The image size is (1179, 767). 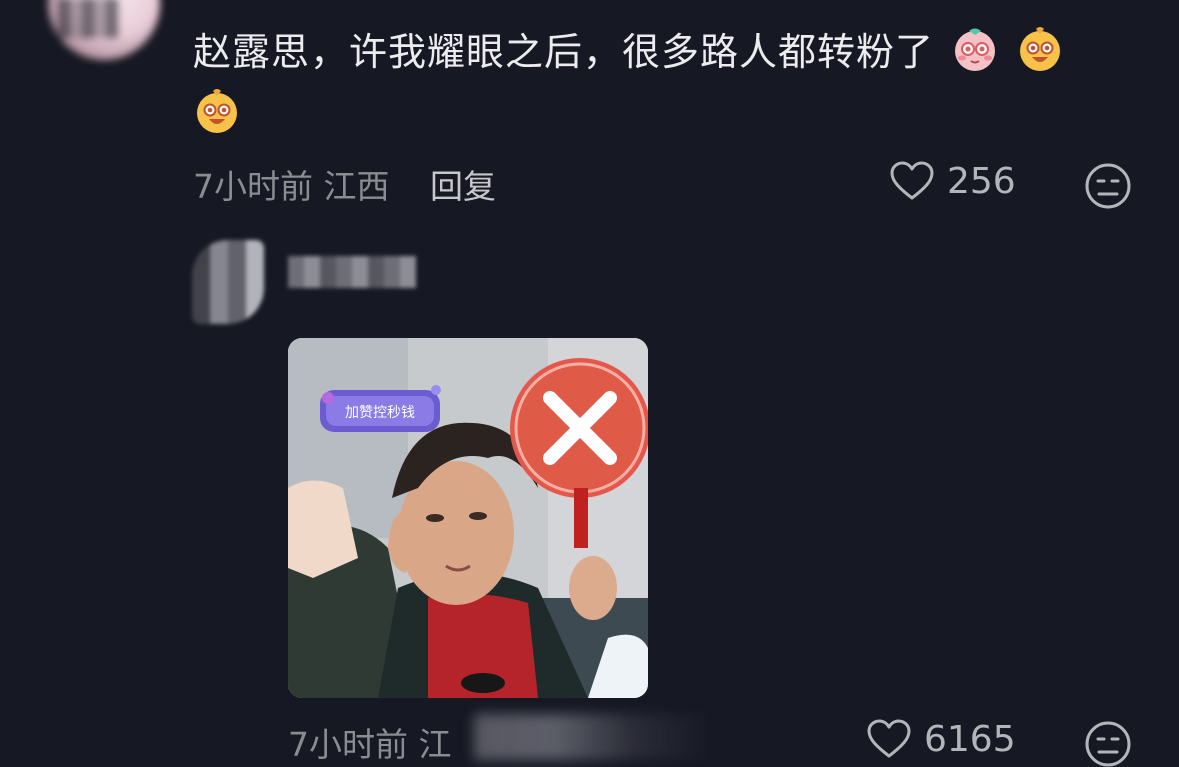 What do you see at coordinates (975, 49) in the screenshot?
I see `shy-emoji-icon` at bounding box center [975, 49].